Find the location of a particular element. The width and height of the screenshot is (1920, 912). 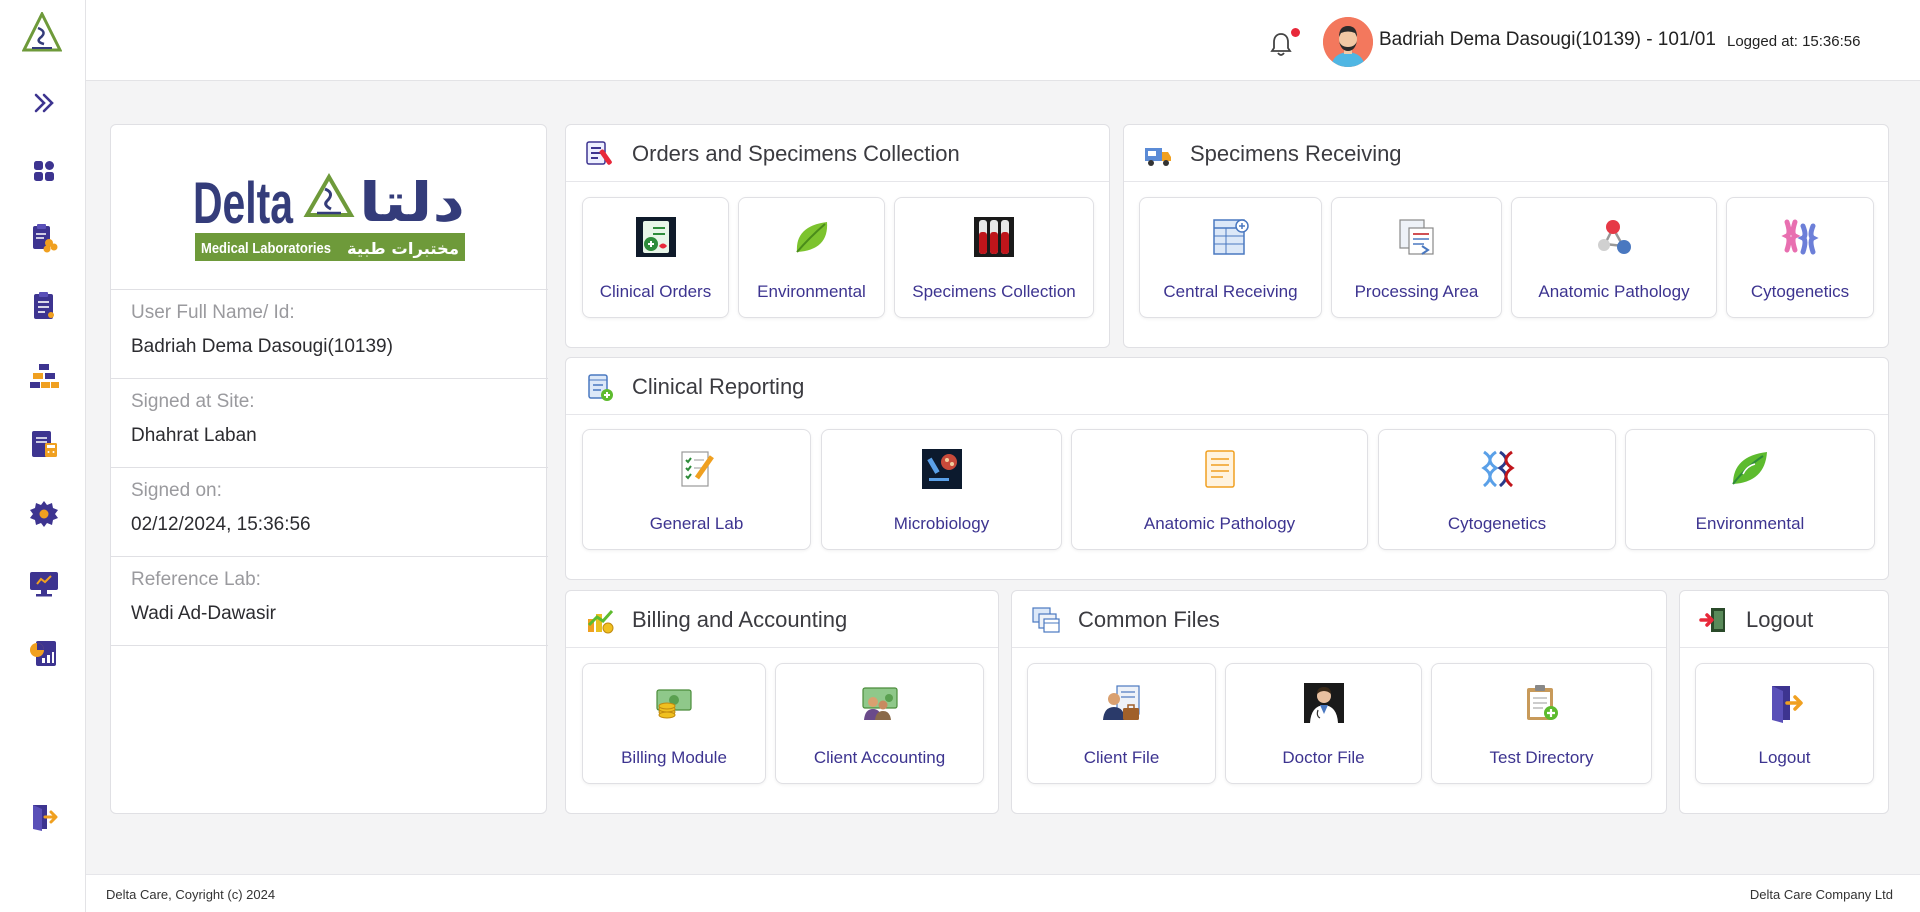

tile-billing-module: Billing Module is located at coordinates (674, 723).